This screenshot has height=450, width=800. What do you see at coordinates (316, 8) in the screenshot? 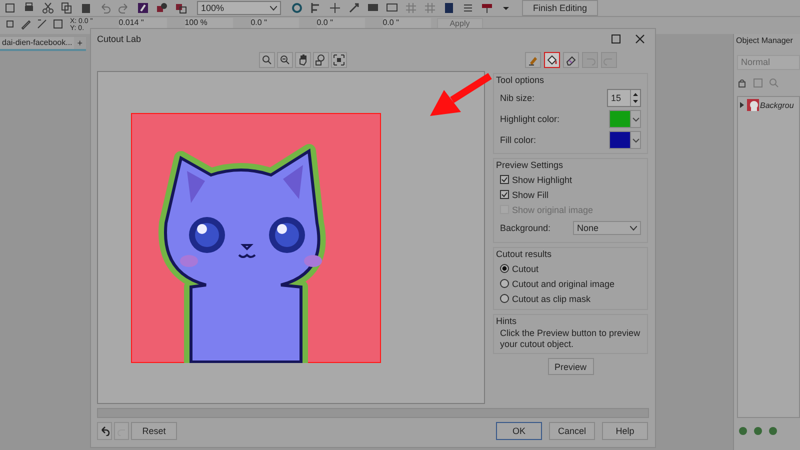
I see `align-icon` at bounding box center [316, 8].